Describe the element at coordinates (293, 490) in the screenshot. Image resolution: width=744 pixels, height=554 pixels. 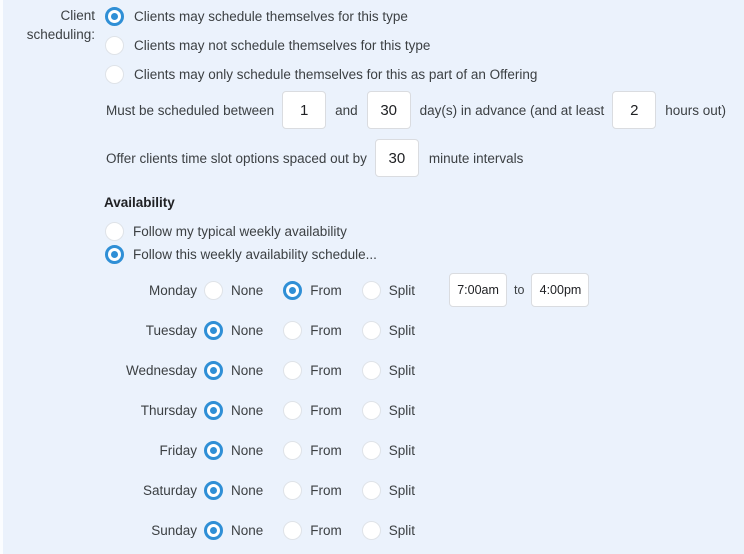
I see `radio-saturday-from` at that location.